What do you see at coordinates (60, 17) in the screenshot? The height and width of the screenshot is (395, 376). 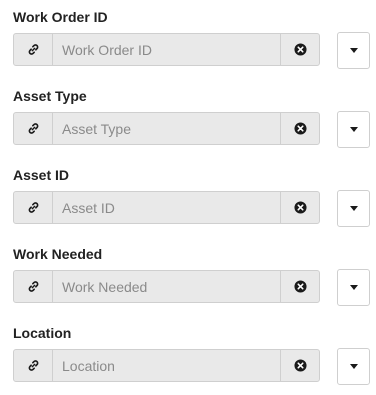 I see `field-label: Work Order ID` at bounding box center [60, 17].